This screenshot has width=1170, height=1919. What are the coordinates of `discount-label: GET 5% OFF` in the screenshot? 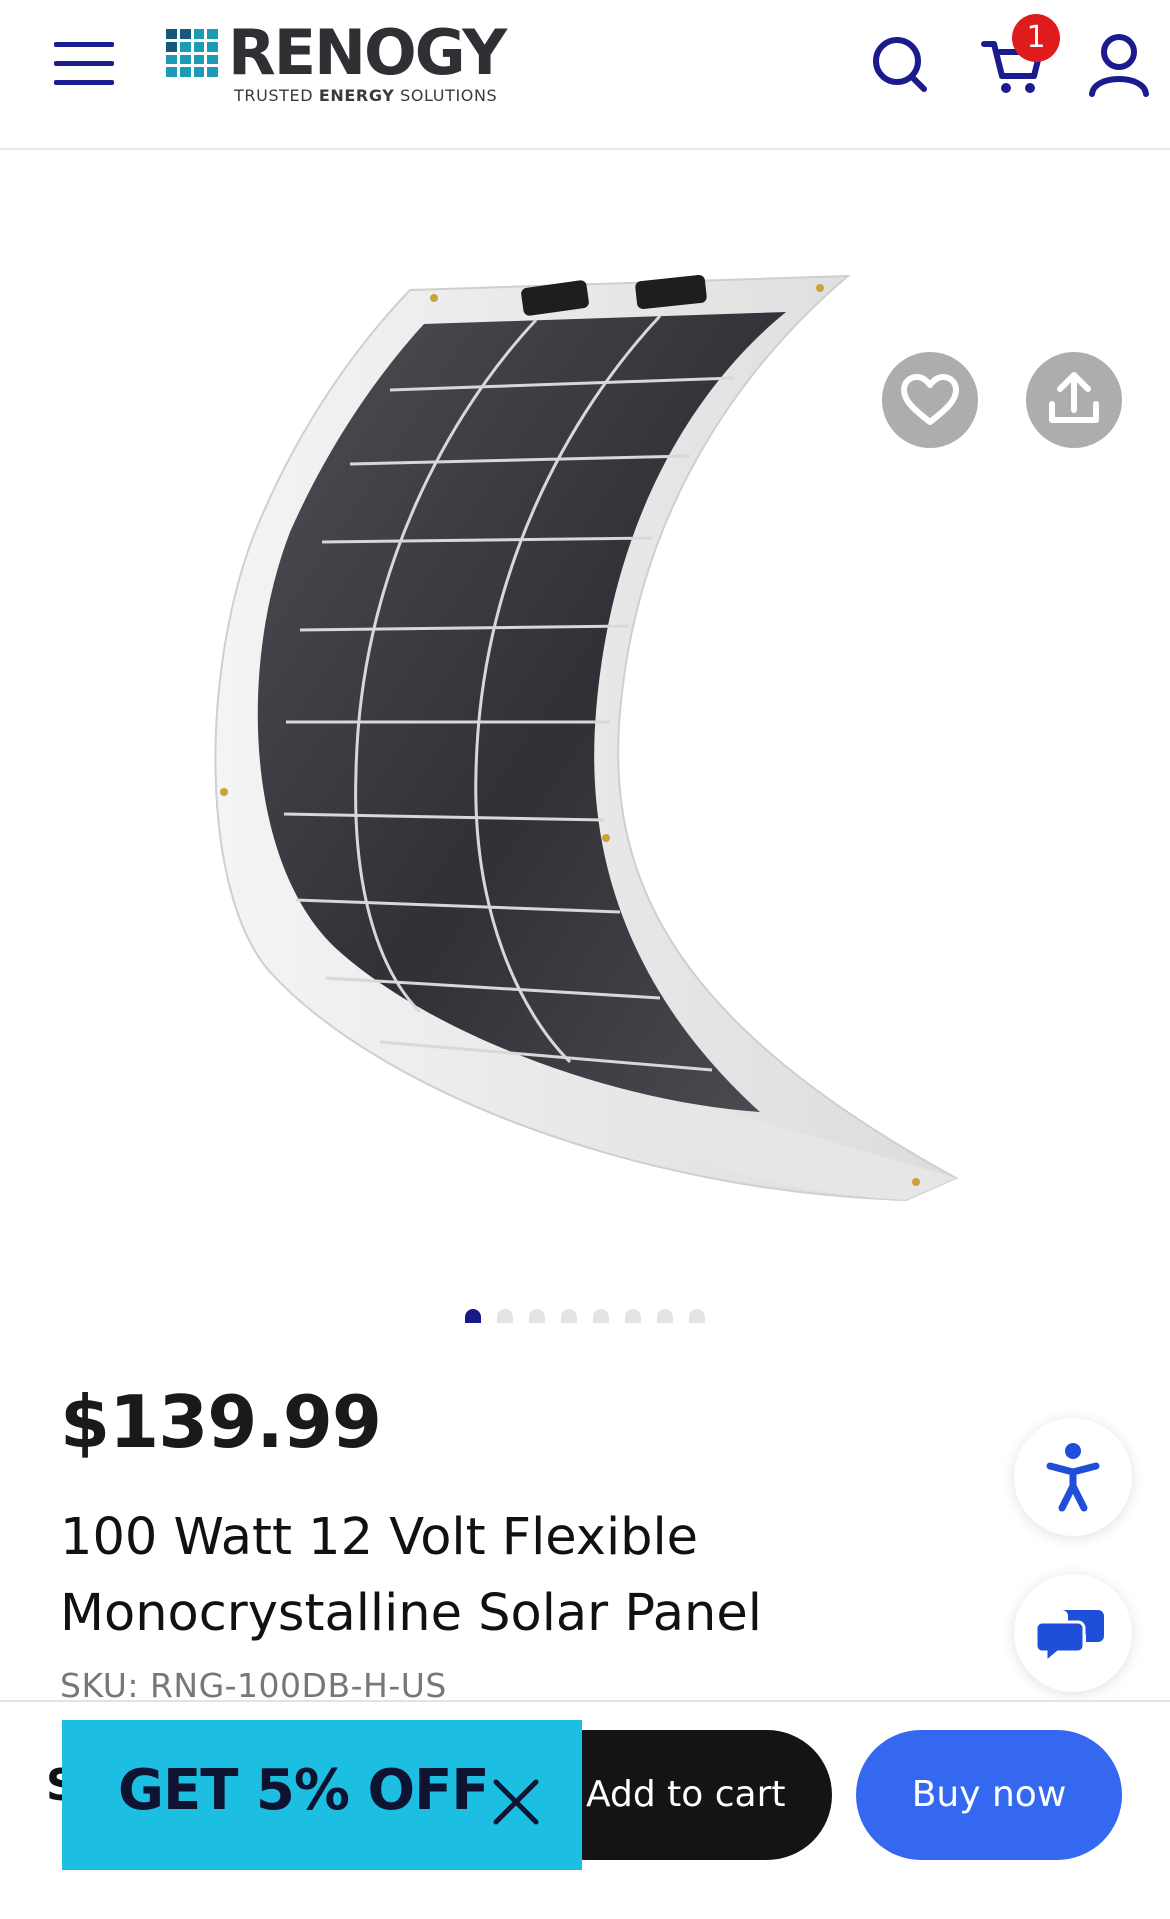 It's located at (304, 1790).